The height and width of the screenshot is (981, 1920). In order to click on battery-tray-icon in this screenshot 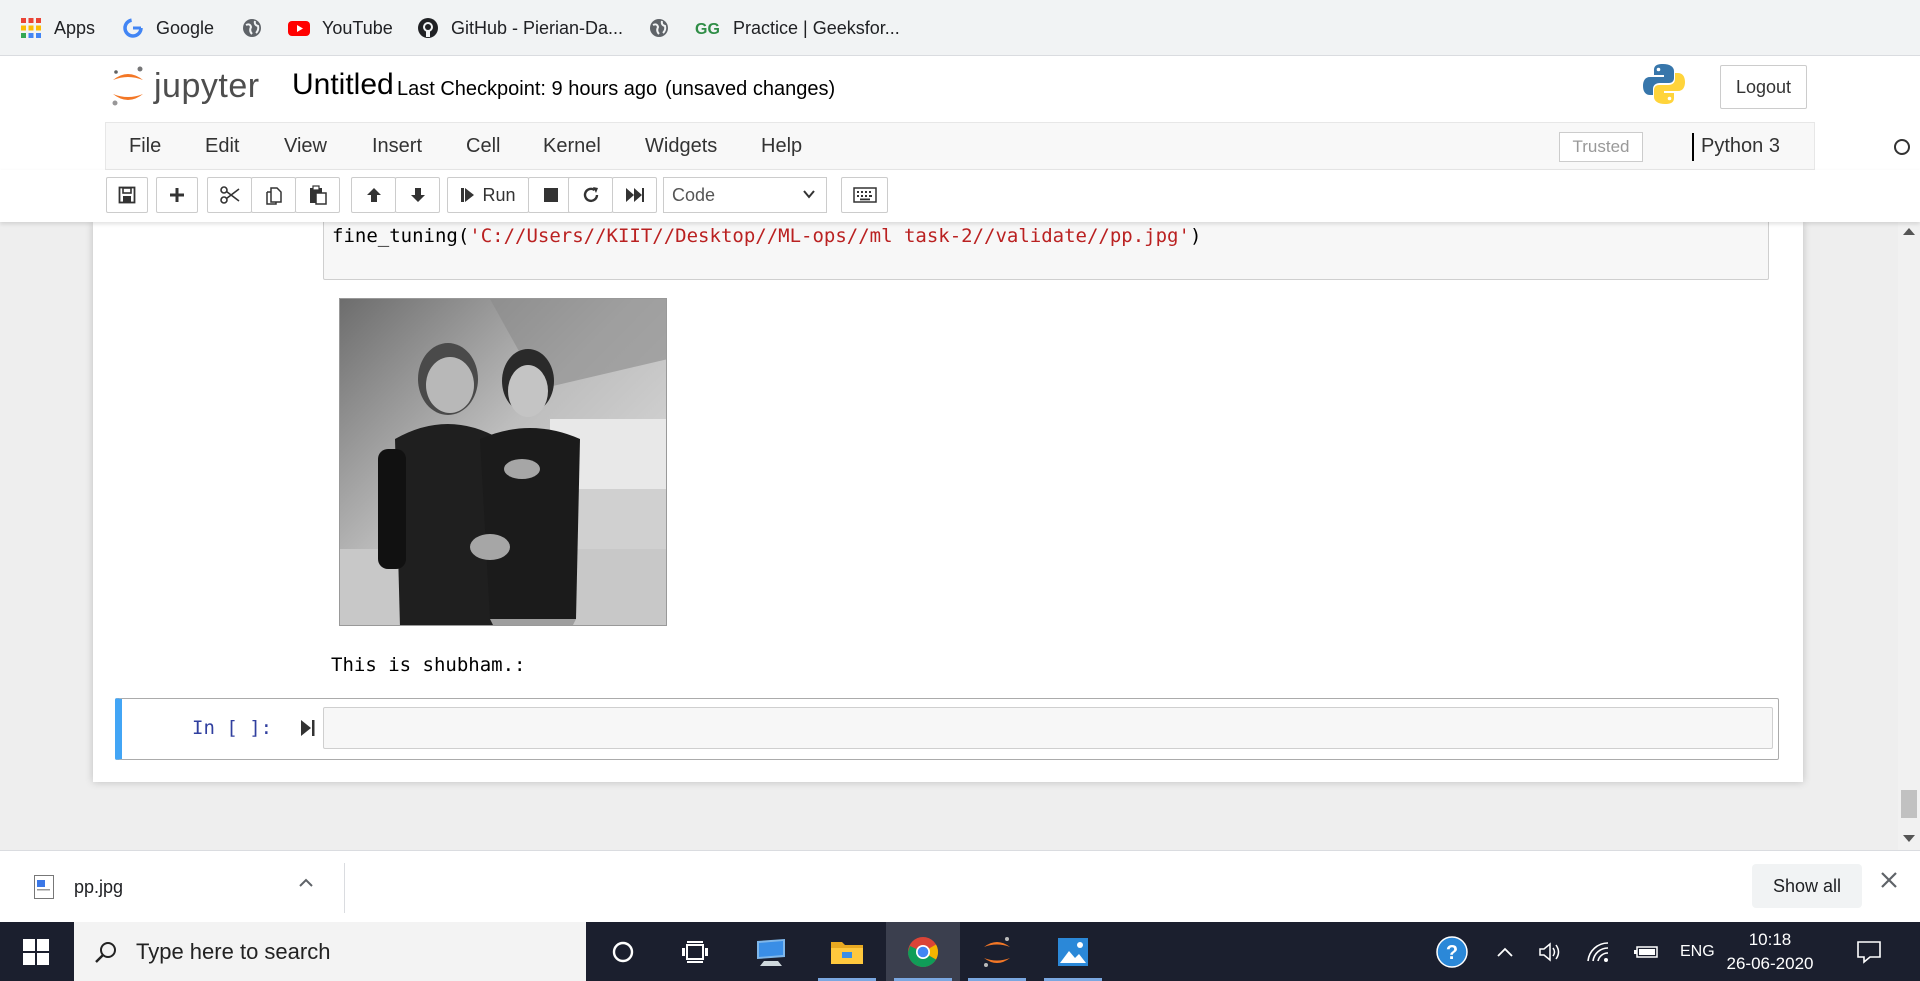, I will do `click(1647, 951)`.